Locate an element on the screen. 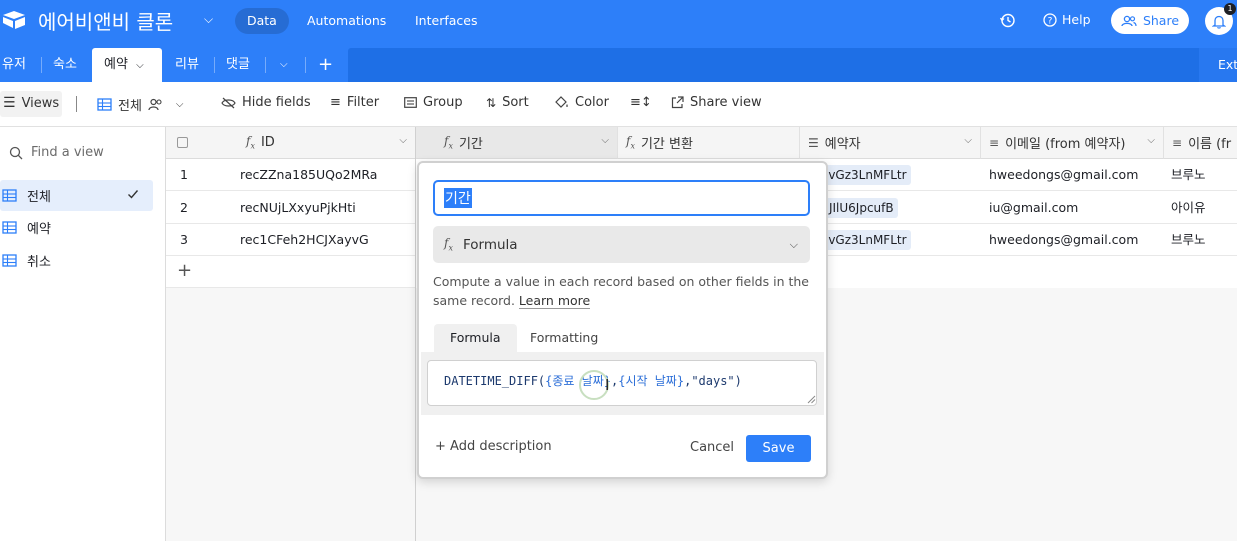 The height and width of the screenshot is (541, 1237). column-header-label: 이메일 (from 예약자) is located at coordinates (1065, 144).